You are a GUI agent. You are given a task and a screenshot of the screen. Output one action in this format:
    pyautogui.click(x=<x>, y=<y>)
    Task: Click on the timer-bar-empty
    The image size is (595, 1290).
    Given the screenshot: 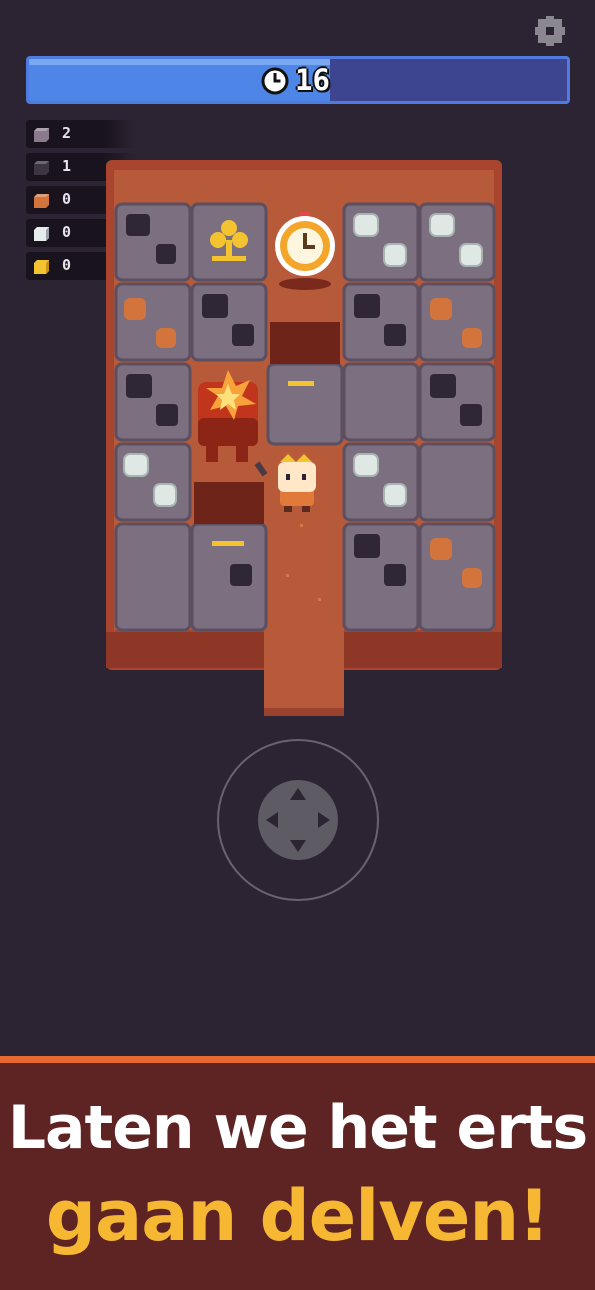 What is the action you would take?
    pyautogui.click(x=448, y=80)
    